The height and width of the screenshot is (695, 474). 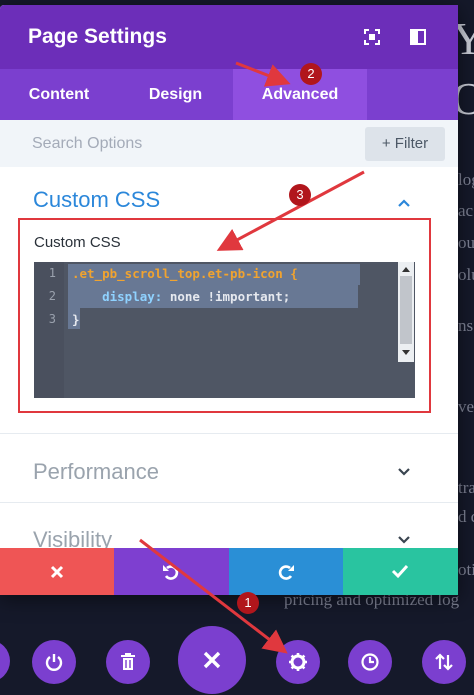 I want to click on bg-text-fragment: d d, so click(x=466, y=516).